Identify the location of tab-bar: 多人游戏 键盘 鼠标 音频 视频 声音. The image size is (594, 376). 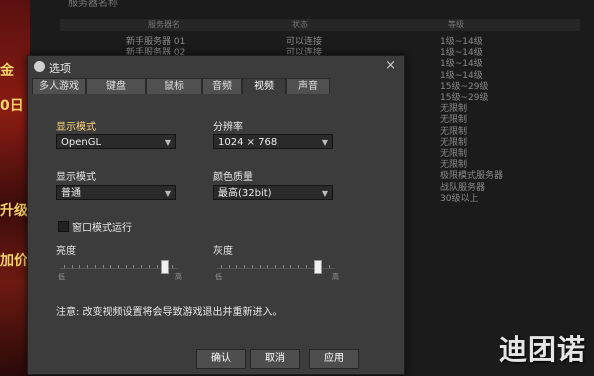
(214, 86).